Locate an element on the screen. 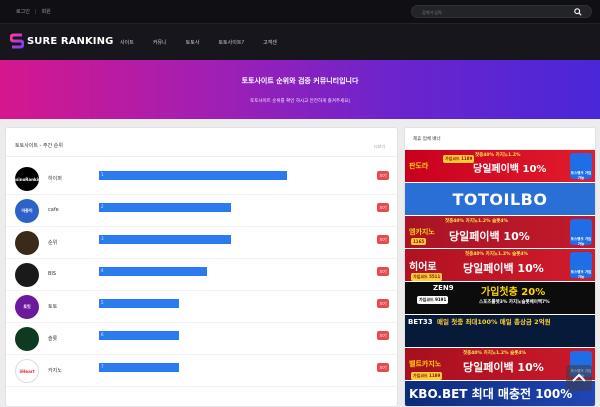 The height and width of the screenshot is (407, 600). banner-main-text: TOTOILBO is located at coordinates (500, 199).